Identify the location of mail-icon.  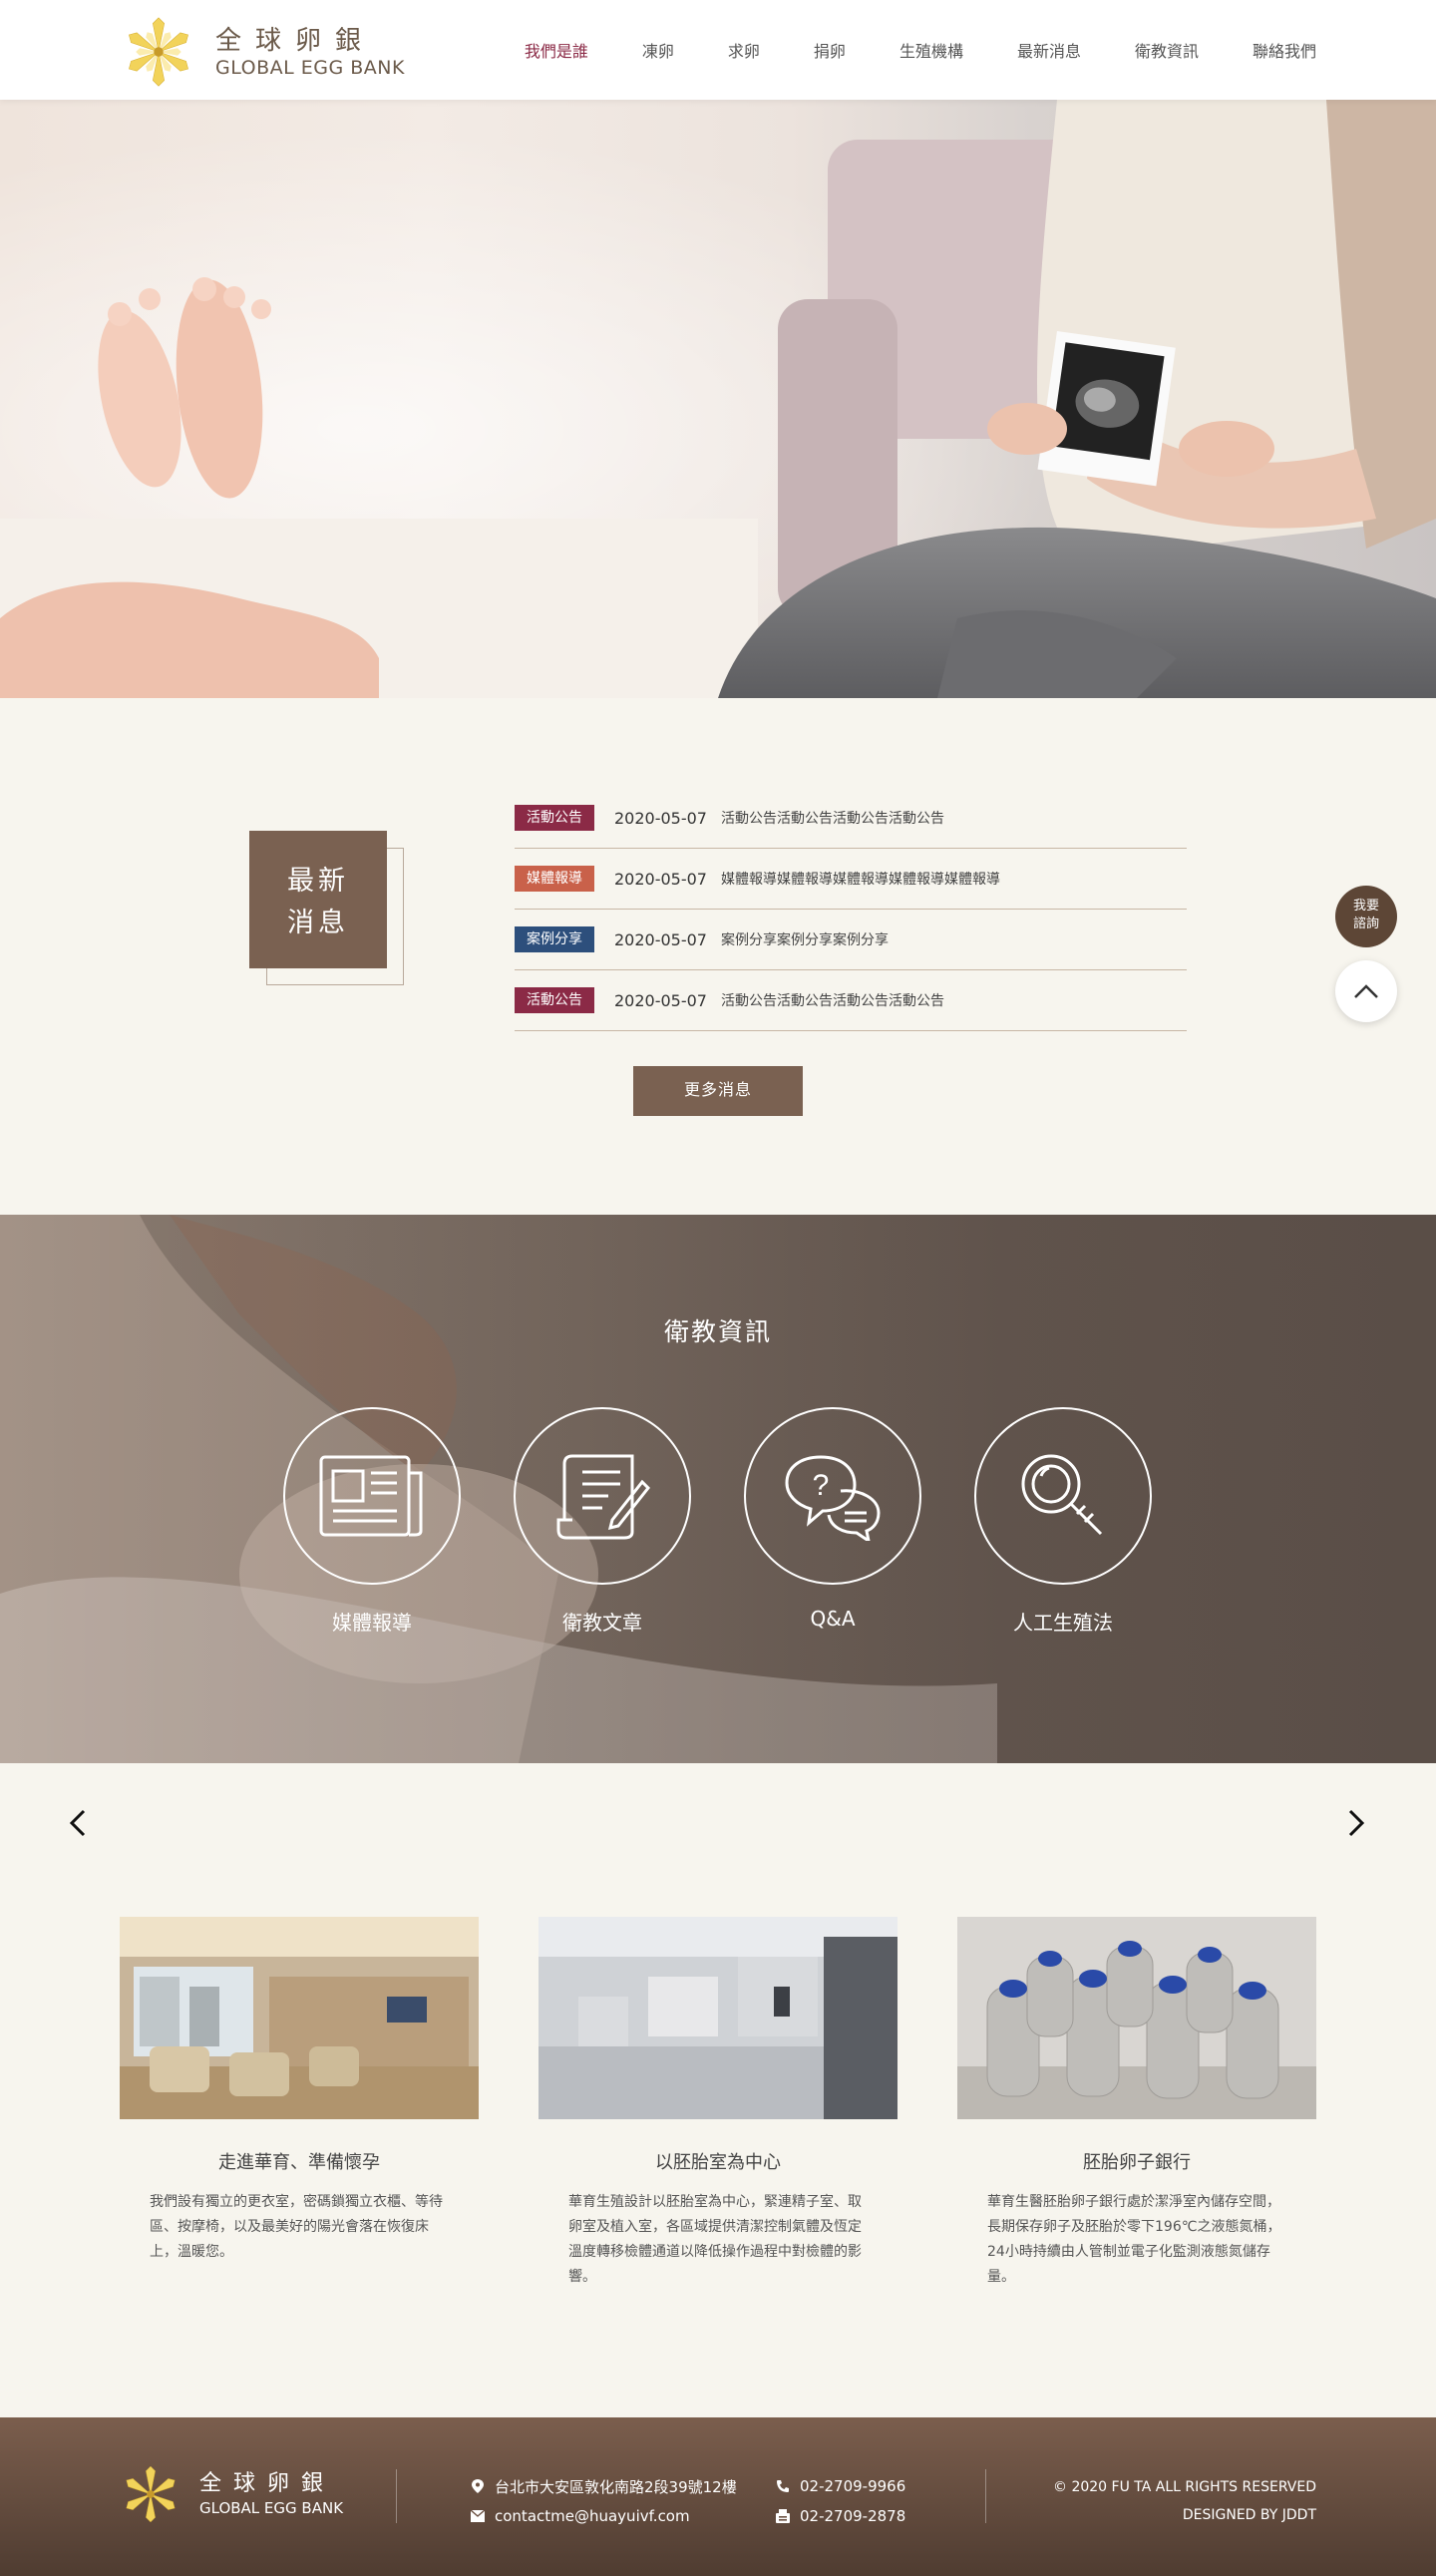
(478, 2516).